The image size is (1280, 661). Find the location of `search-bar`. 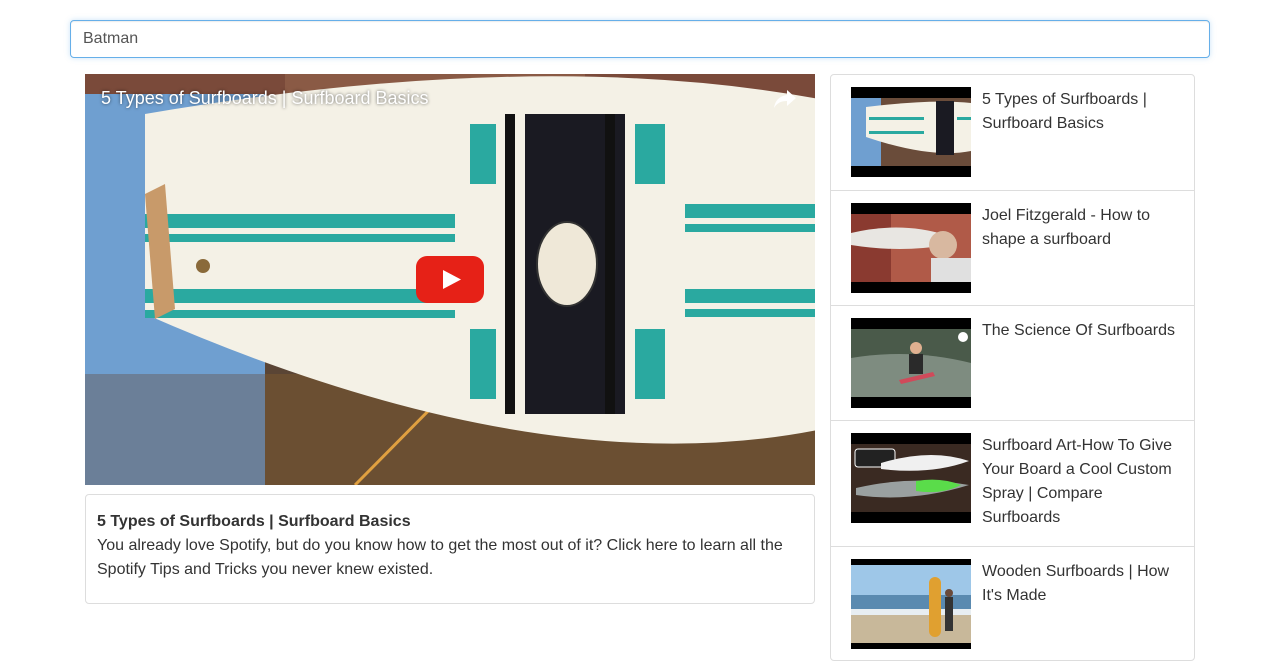

search-bar is located at coordinates (640, 39).